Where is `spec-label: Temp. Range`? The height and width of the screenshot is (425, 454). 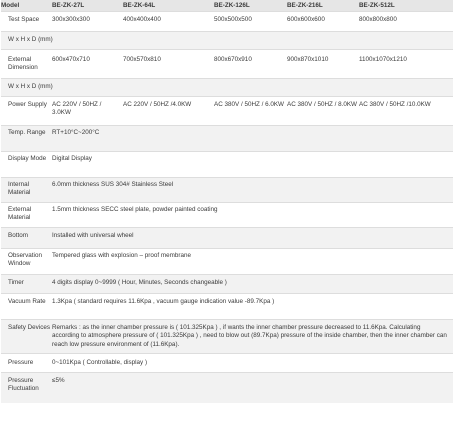
spec-label: Temp. Range is located at coordinates (27, 132).